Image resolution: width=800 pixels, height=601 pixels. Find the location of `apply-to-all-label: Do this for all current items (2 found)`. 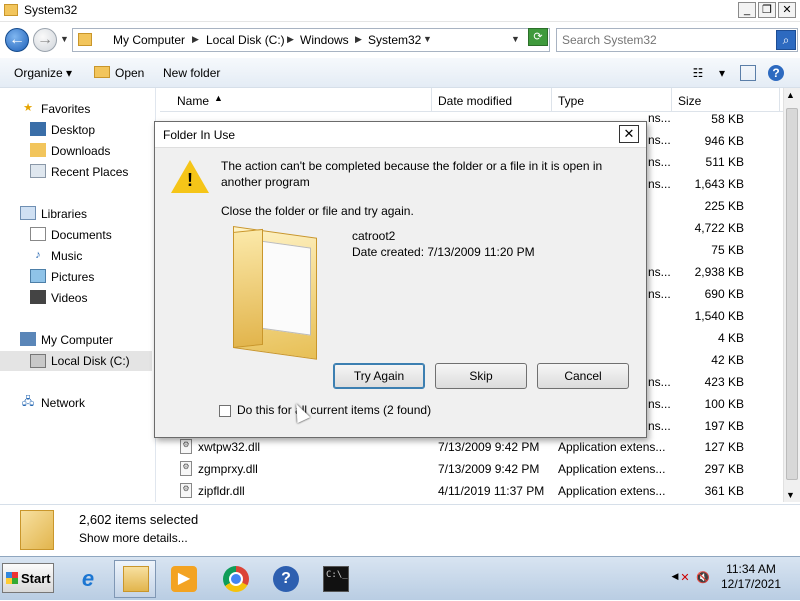

apply-to-all-label: Do this for all current items (2 found) is located at coordinates (334, 410).